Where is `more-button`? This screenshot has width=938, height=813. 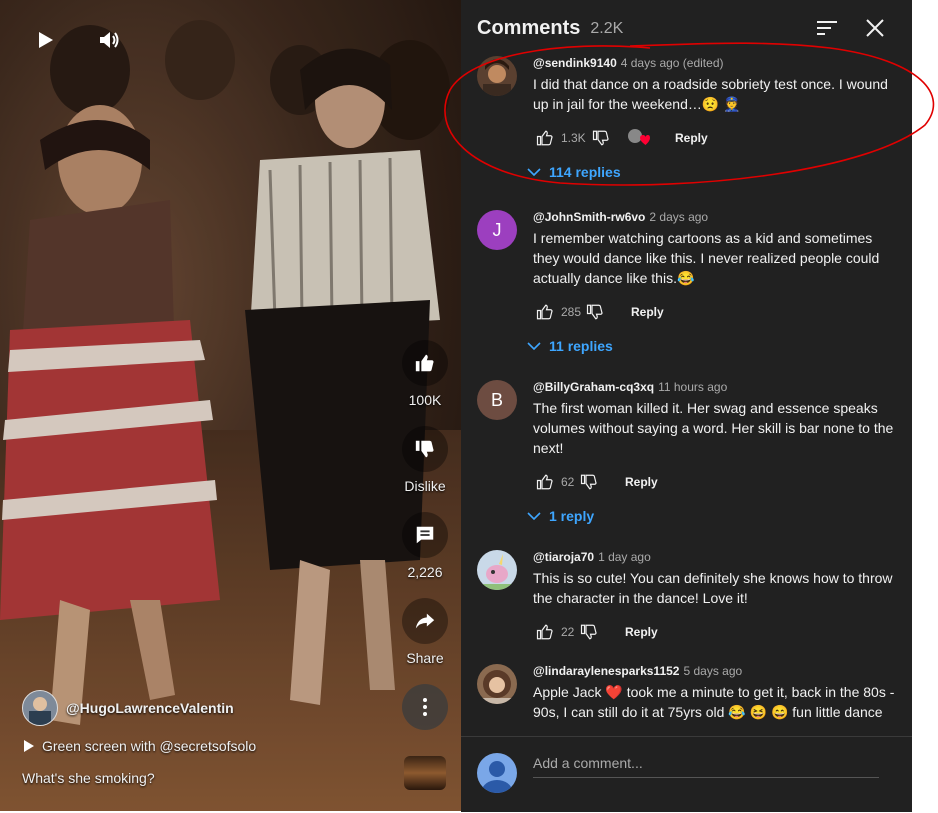
more-button is located at coordinates (425, 707).